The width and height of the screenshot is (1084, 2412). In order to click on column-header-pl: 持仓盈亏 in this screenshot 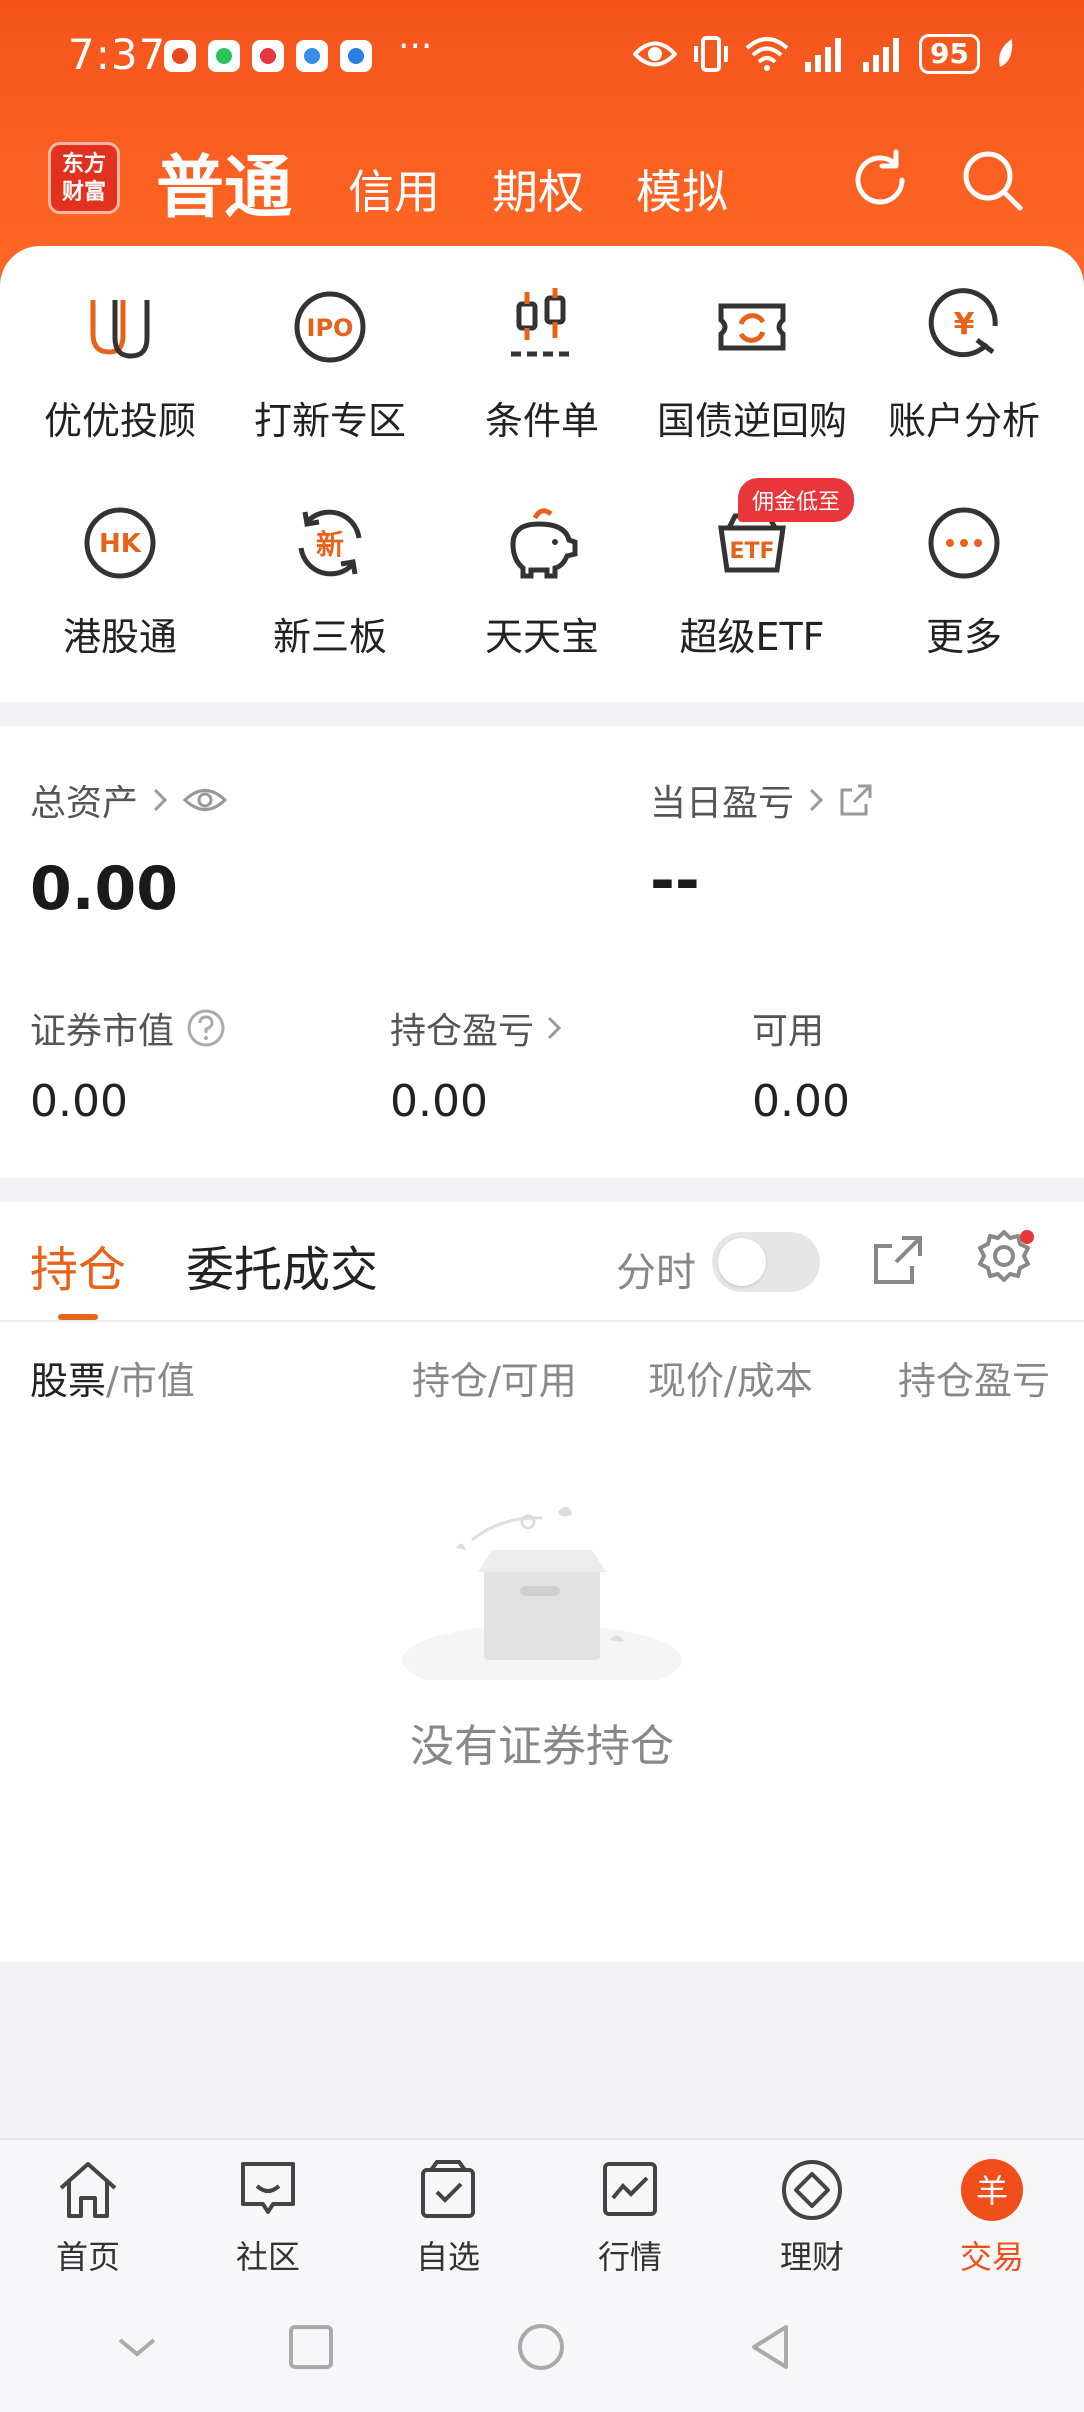, I will do `click(974, 1381)`.